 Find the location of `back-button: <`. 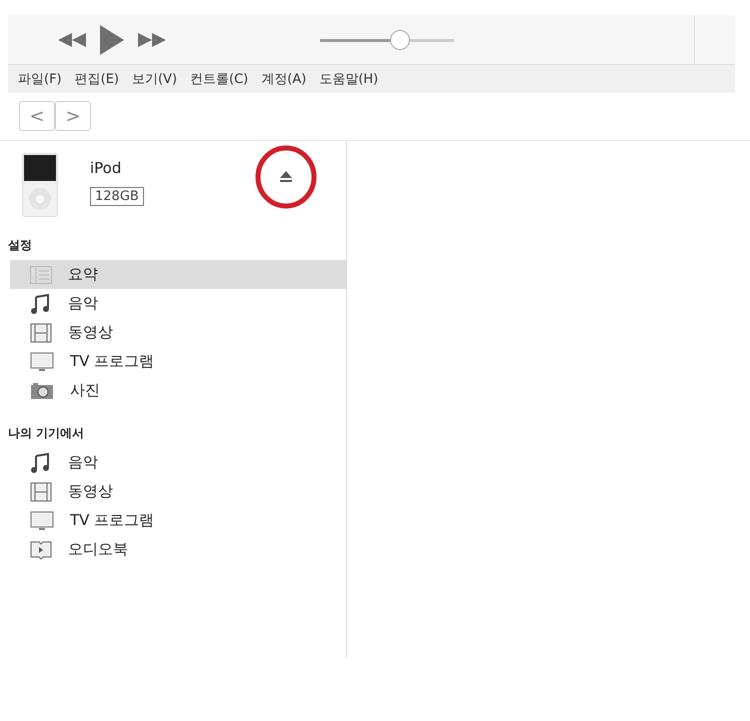

back-button: < is located at coordinates (37, 116).